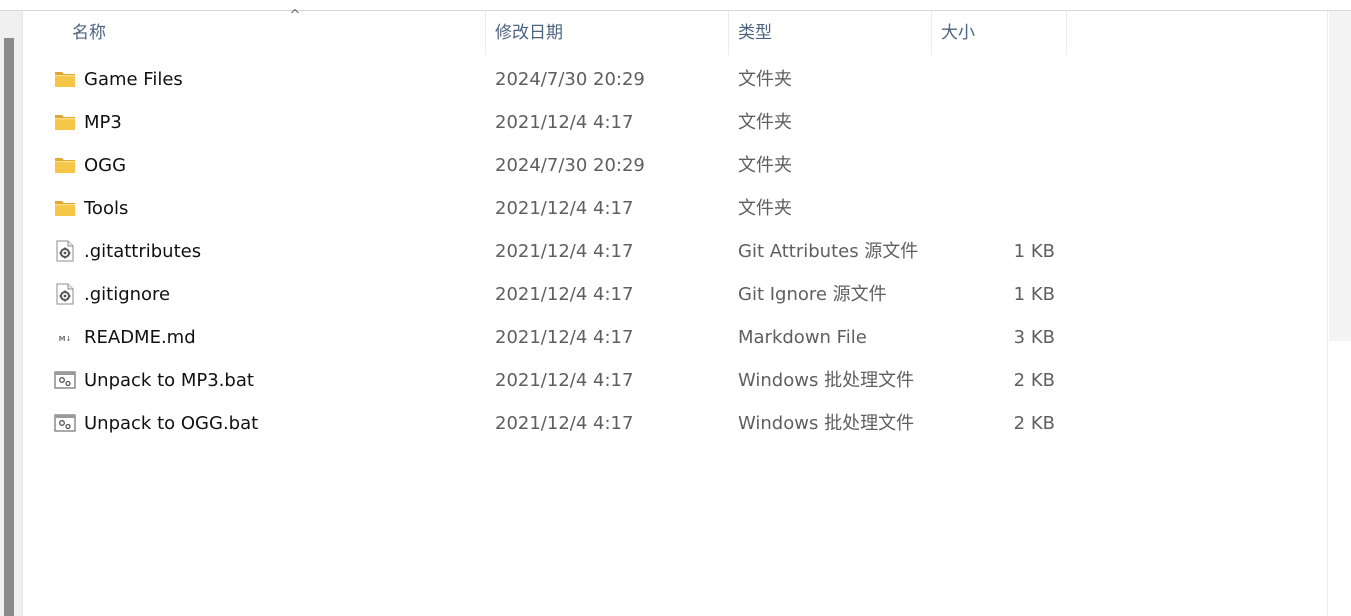 The height and width of the screenshot is (616, 1351). I want to click on file-type: Git Attributes 源文件, so click(828, 251).